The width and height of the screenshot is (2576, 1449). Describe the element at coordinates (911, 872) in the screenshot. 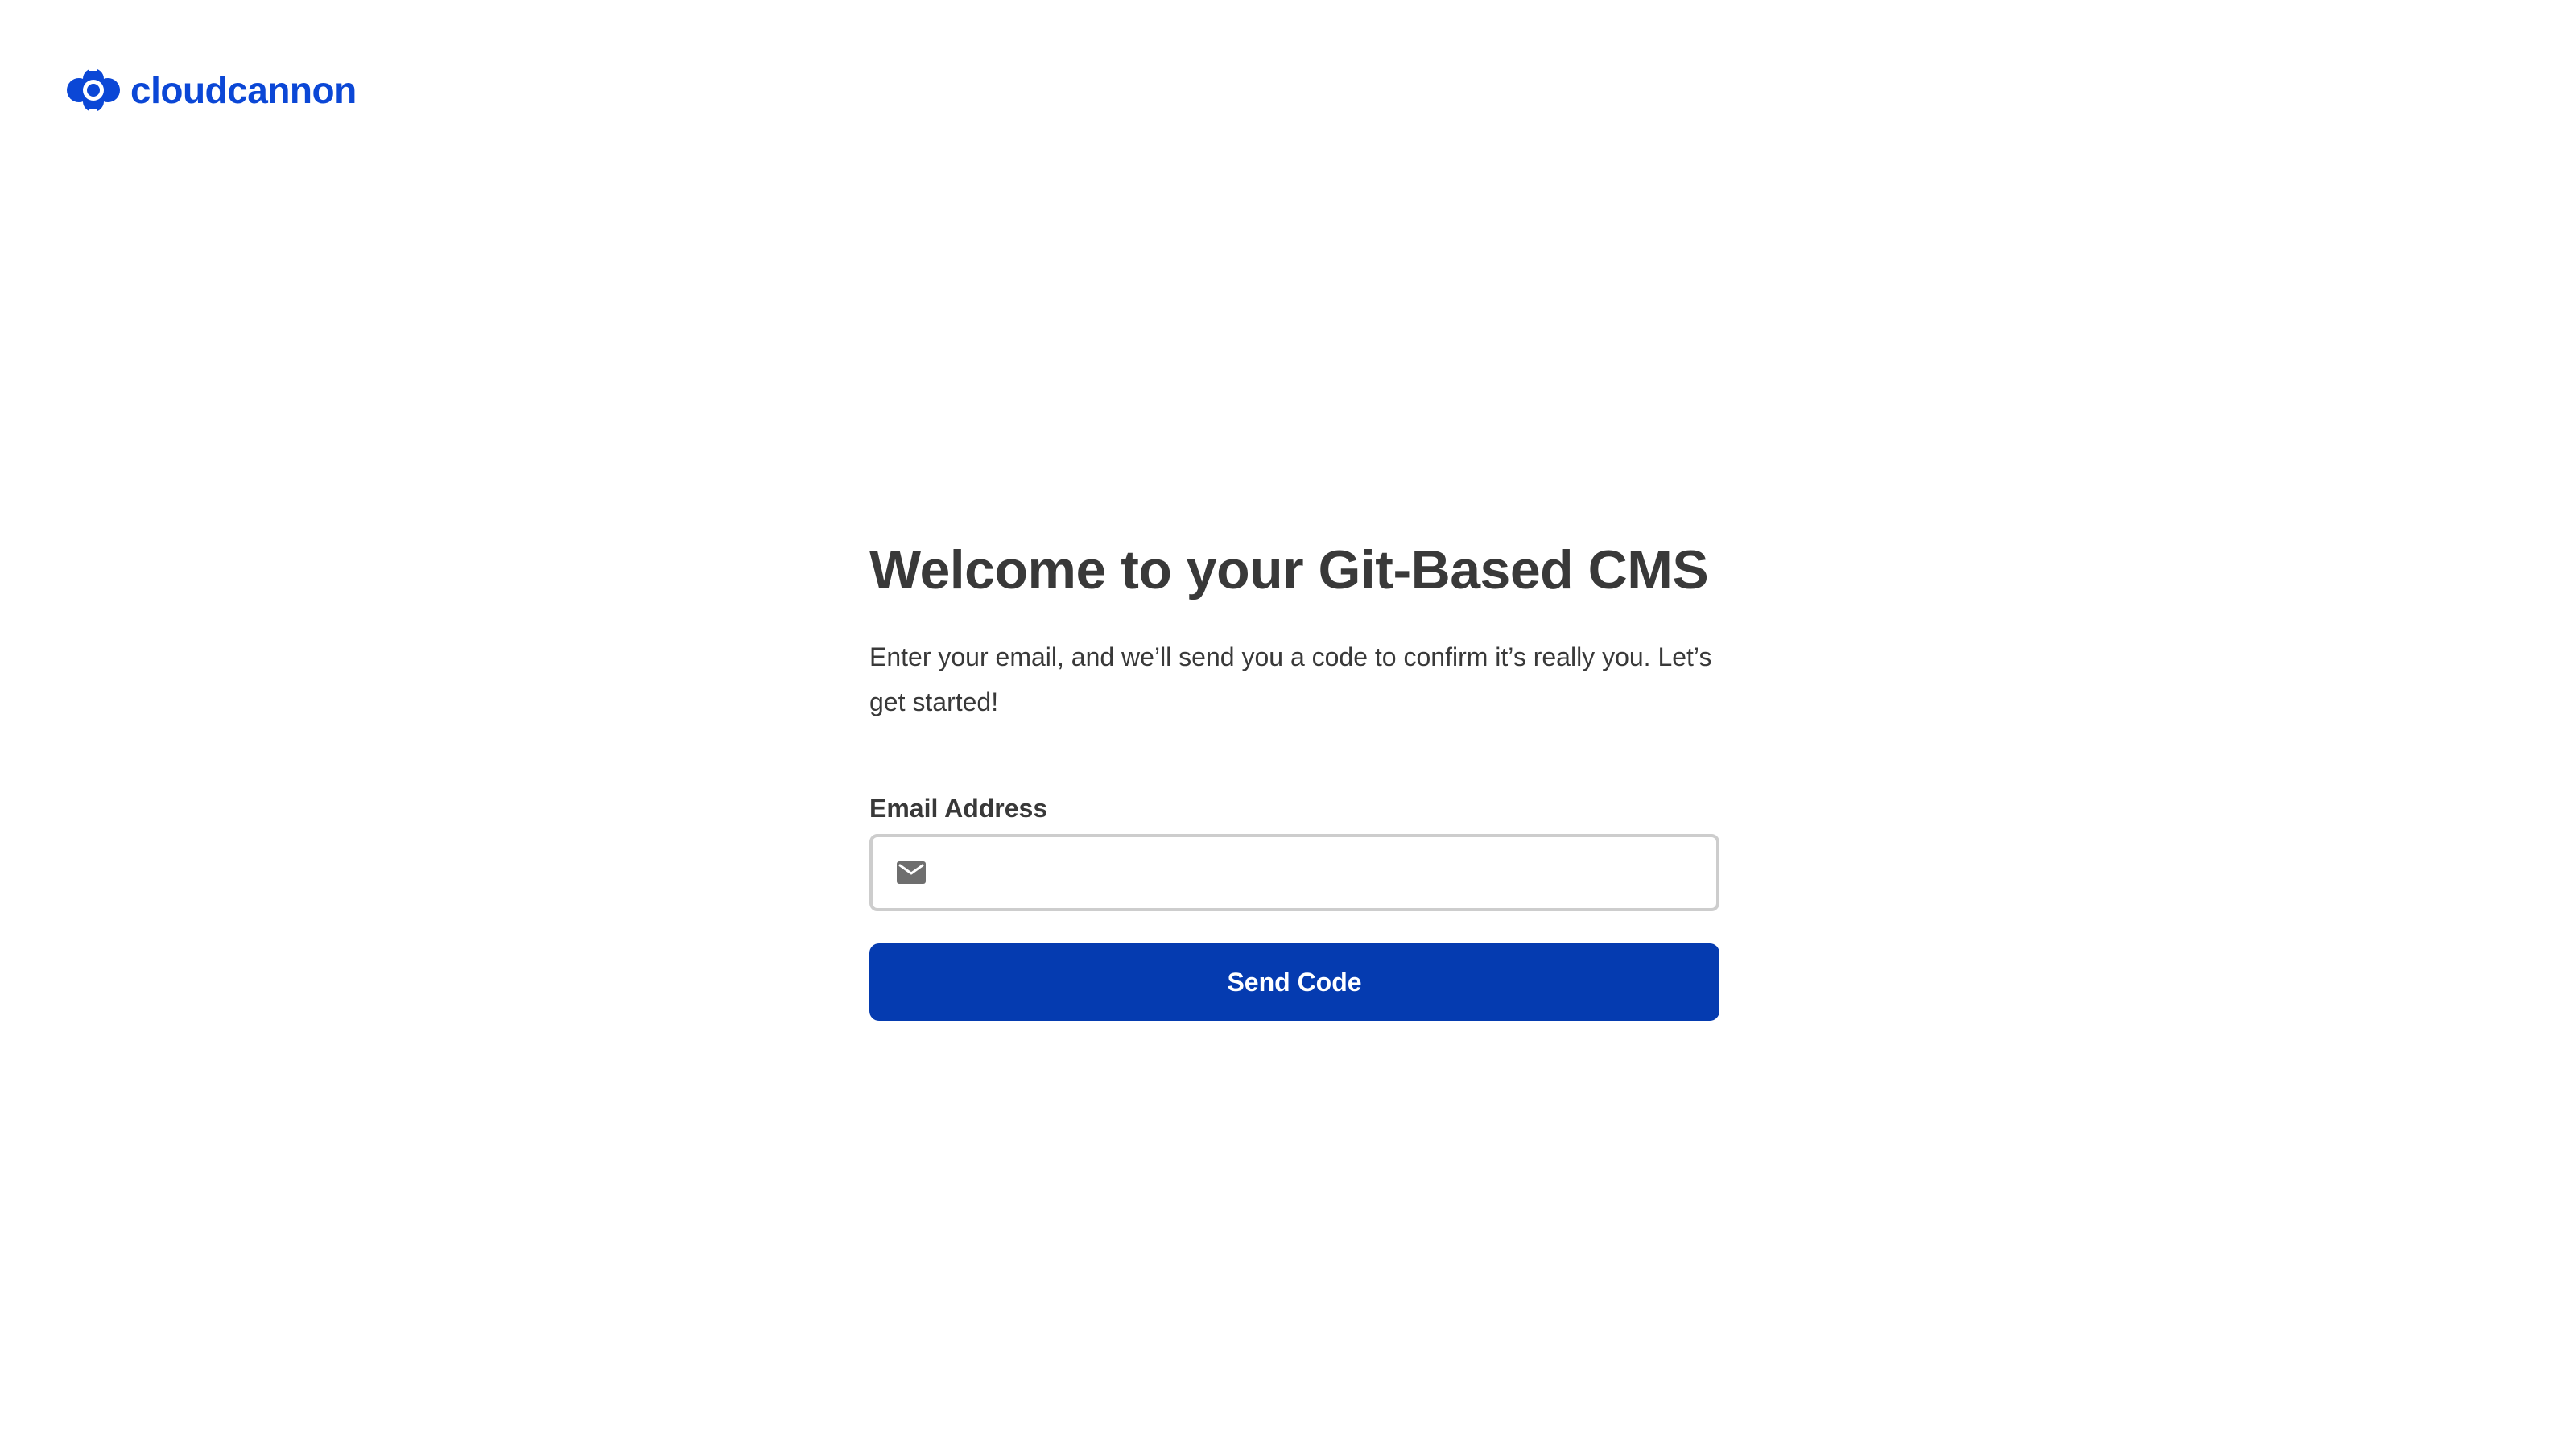

I see `mail-icon` at that location.